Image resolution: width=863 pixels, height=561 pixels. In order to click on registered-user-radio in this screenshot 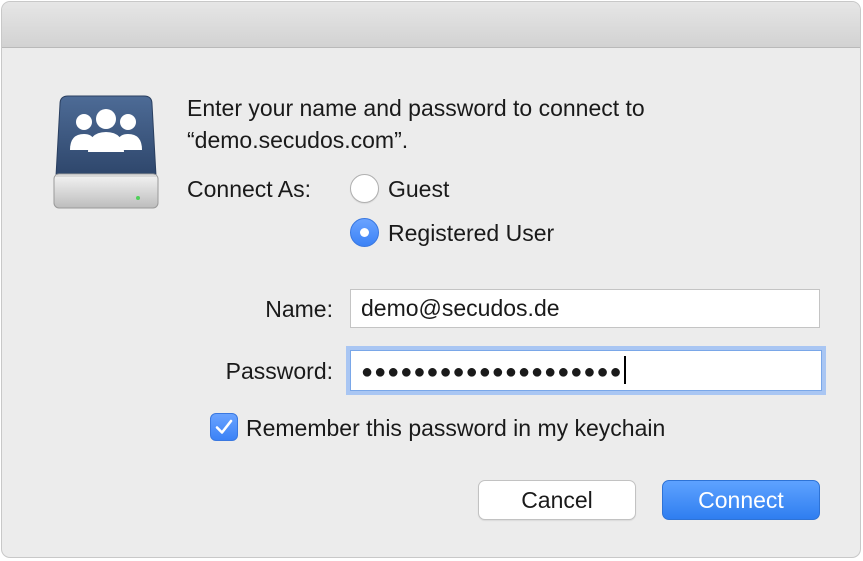, I will do `click(364, 232)`.